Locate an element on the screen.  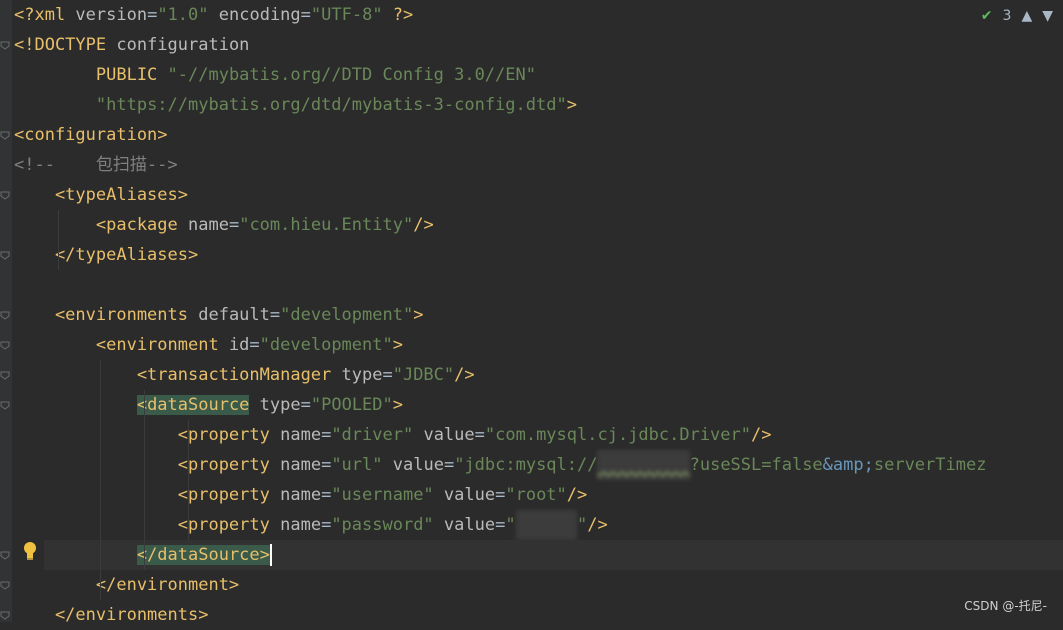
code-token: configuration is located at coordinates (183, 45).